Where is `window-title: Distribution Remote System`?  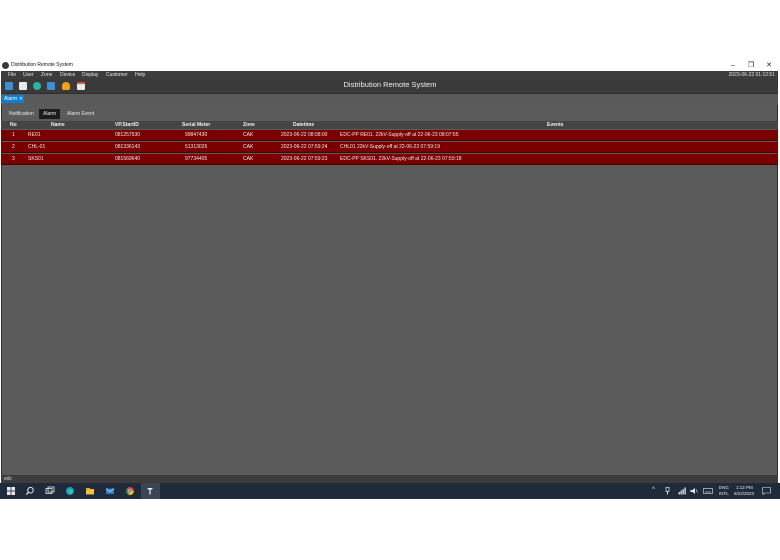
window-title: Distribution Remote System is located at coordinates (42, 65).